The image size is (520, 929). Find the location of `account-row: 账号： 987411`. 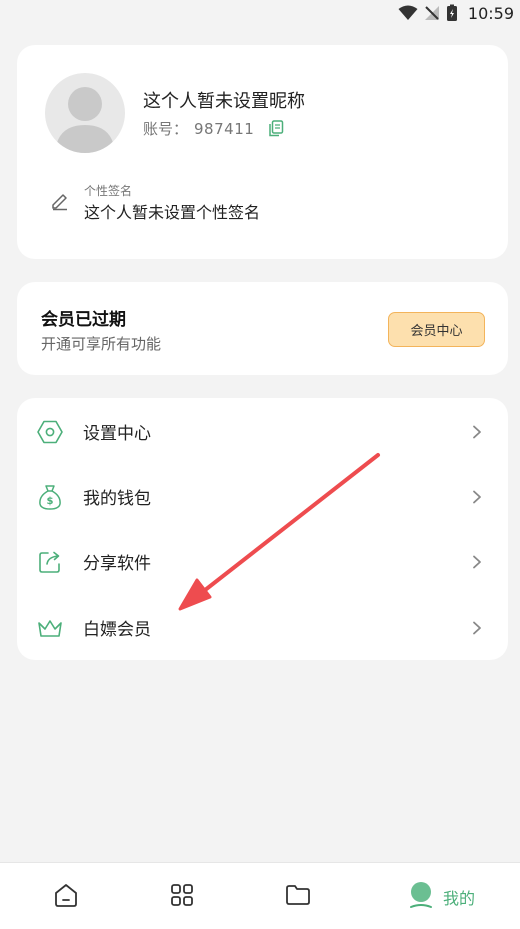

account-row: 账号： 987411 is located at coordinates (213, 128).